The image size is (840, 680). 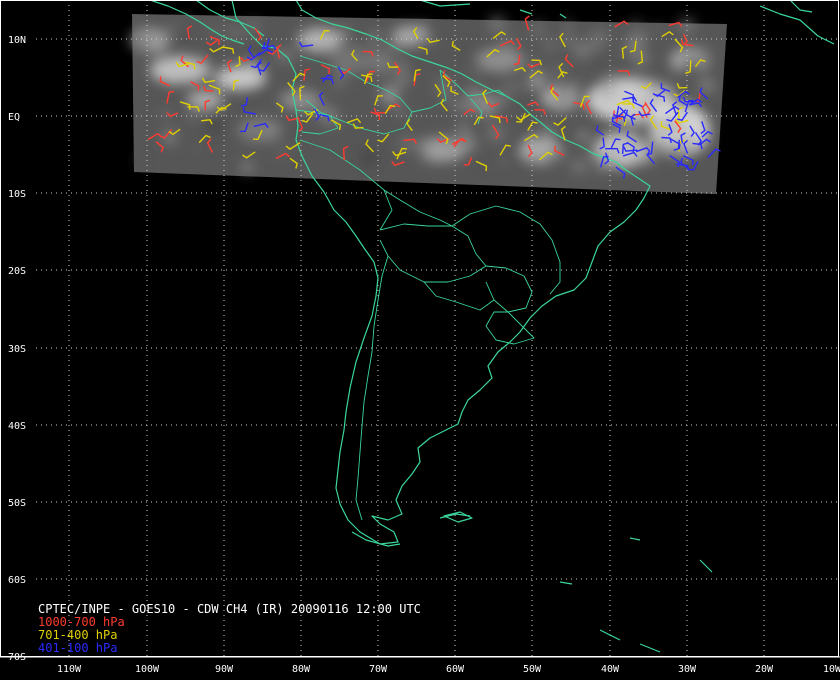 I want to click on lon-label: 80W, so click(x=301, y=669).